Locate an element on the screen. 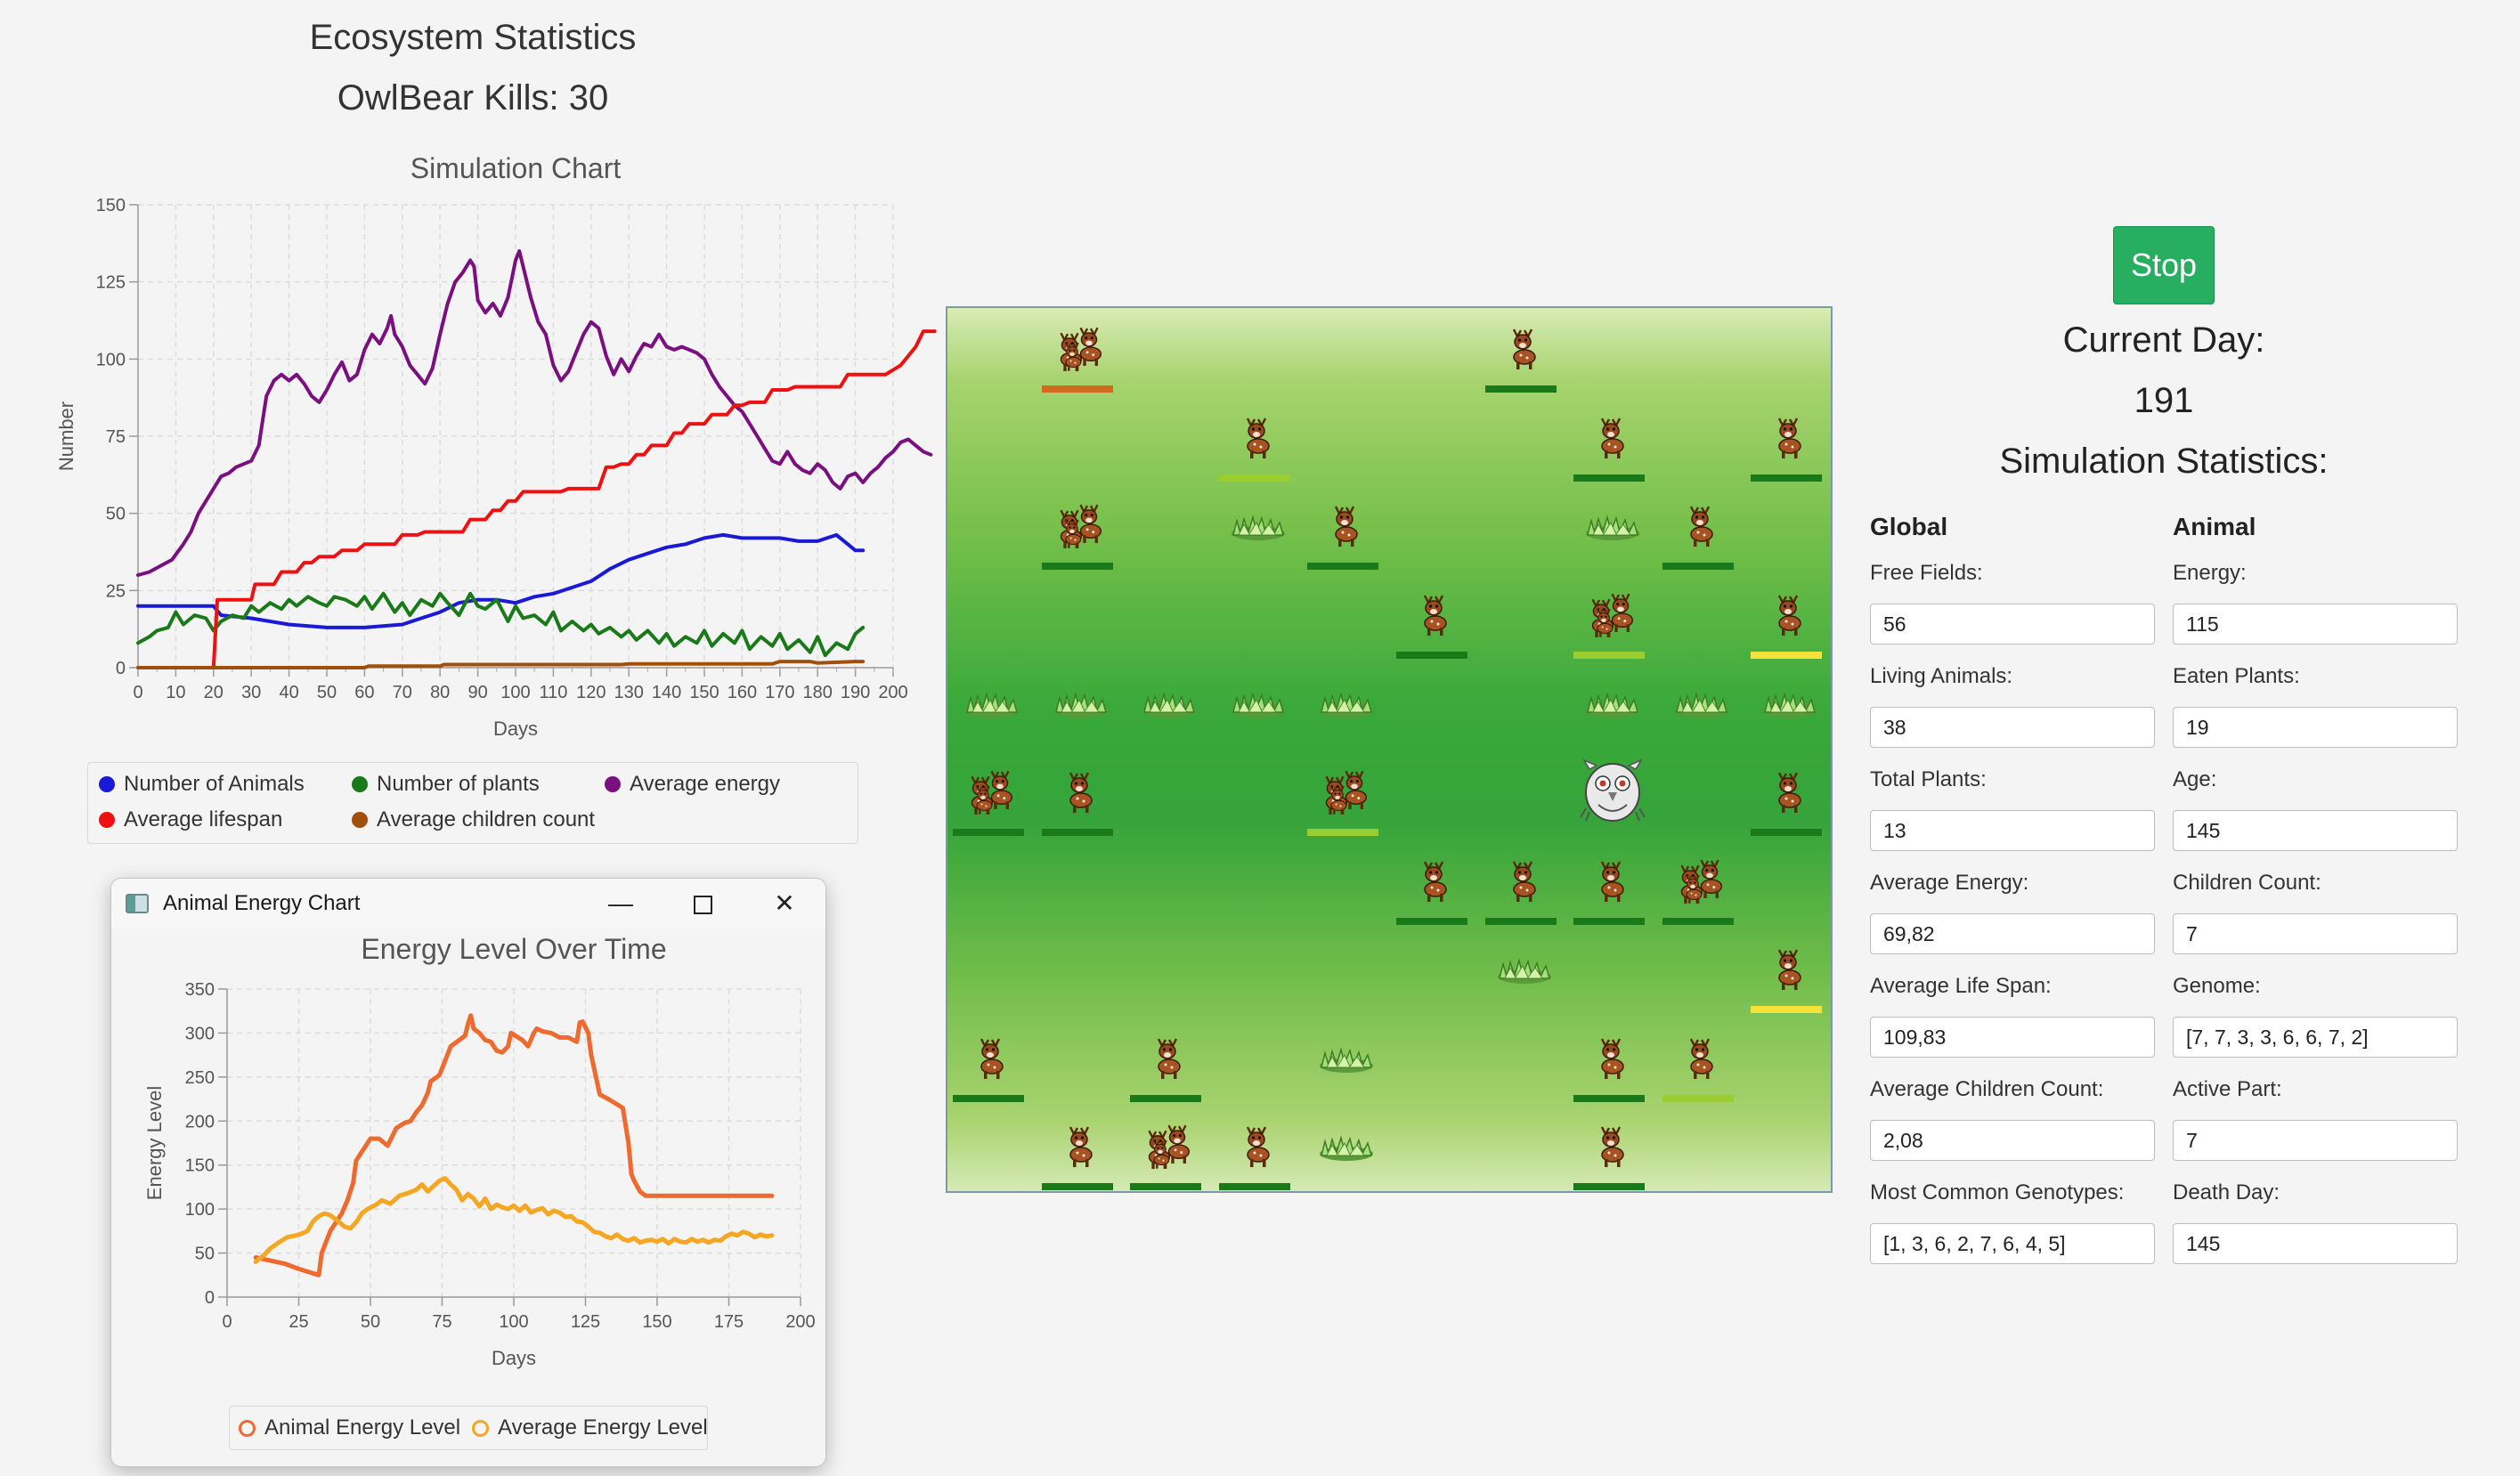 The height and width of the screenshot is (1476, 2520). x-tick-label: 170 is located at coordinates (779, 692).